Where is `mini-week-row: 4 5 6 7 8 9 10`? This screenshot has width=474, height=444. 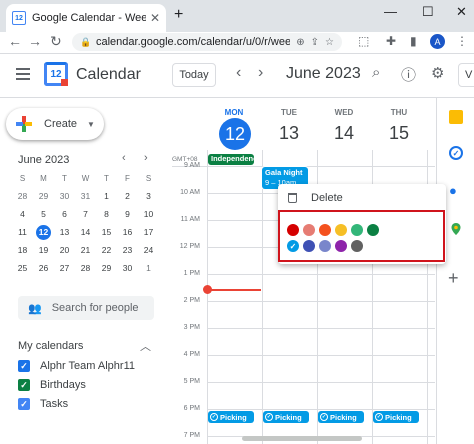
mini-week-row: 4 5 6 7 8 9 10 is located at coordinates (86, 214).